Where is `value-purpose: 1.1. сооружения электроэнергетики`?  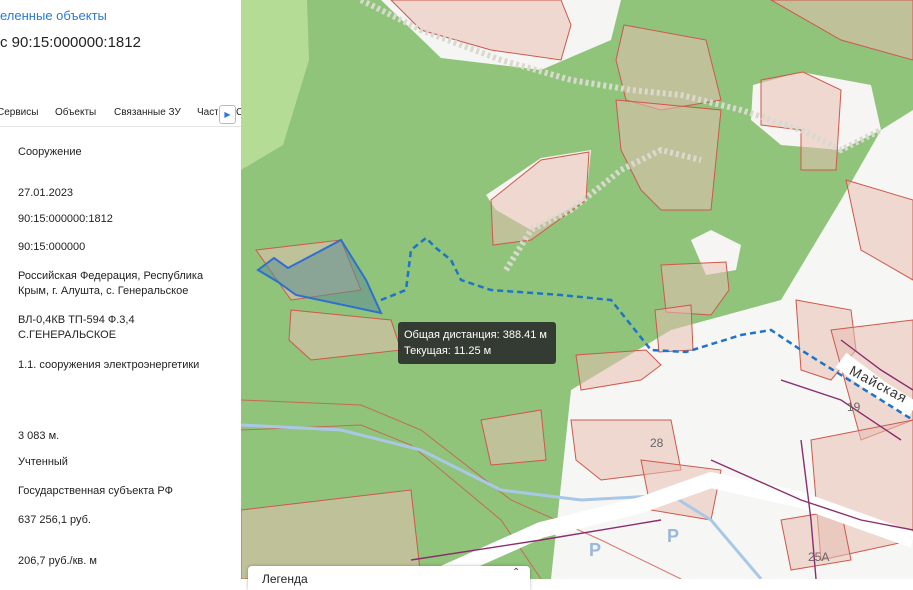 value-purpose: 1.1. сооружения электроэнергетики is located at coordinates (109, 365).